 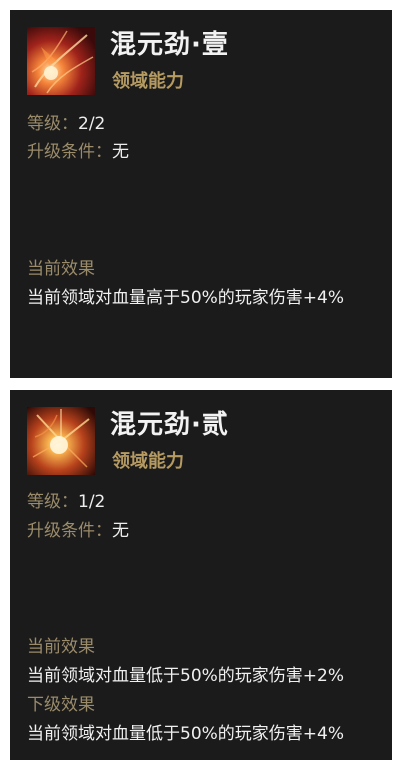 I want to click on fiery-burst-skill-icon, so click(x=61, y=441).